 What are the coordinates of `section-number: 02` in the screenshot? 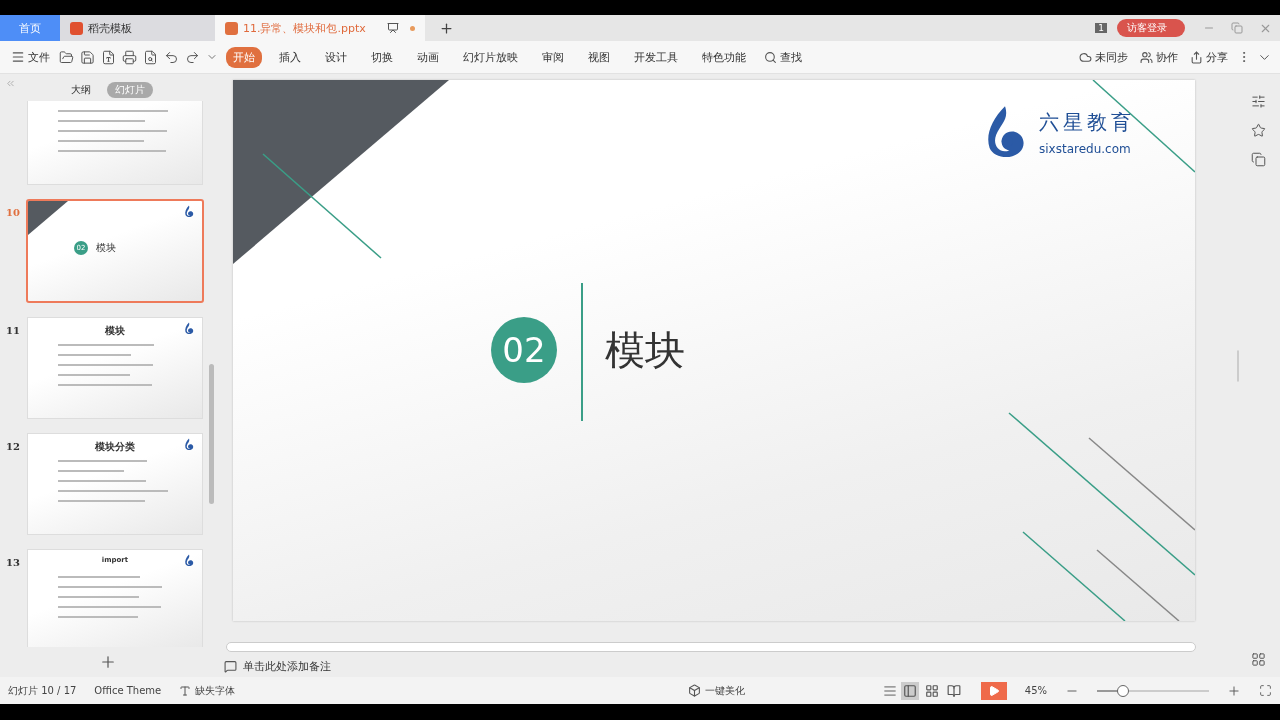 It's located at (524, 350).